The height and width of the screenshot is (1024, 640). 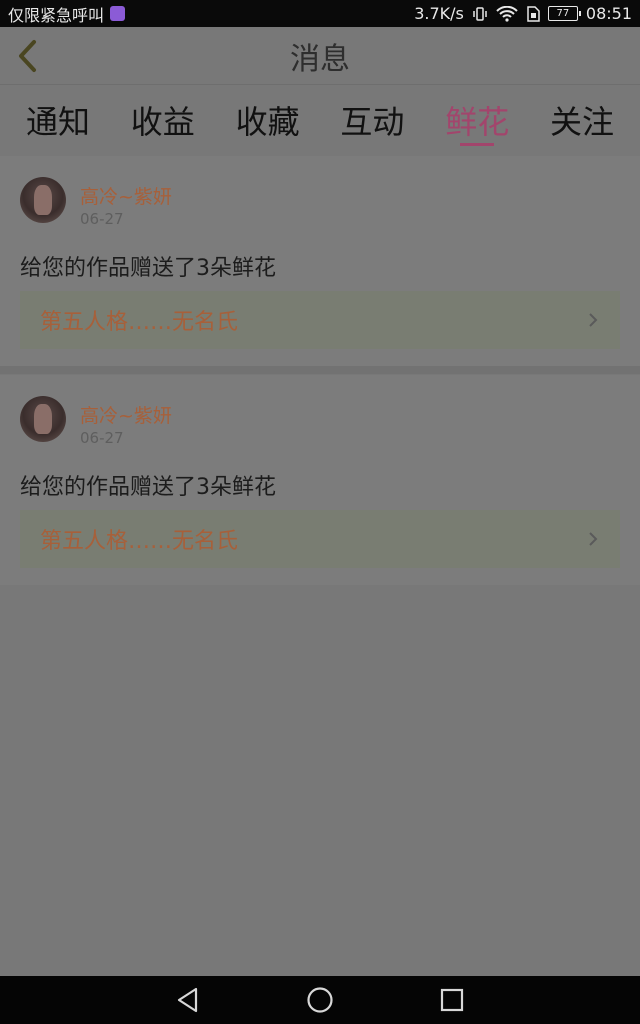 What do you see at coordinates (477, 120) in the screenshot?
I see `tab-flowers: 鲜花` at bounding box center [477, 120].